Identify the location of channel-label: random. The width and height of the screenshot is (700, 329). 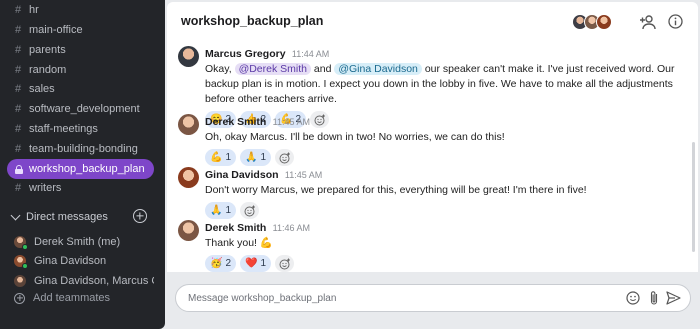
(48, 70).